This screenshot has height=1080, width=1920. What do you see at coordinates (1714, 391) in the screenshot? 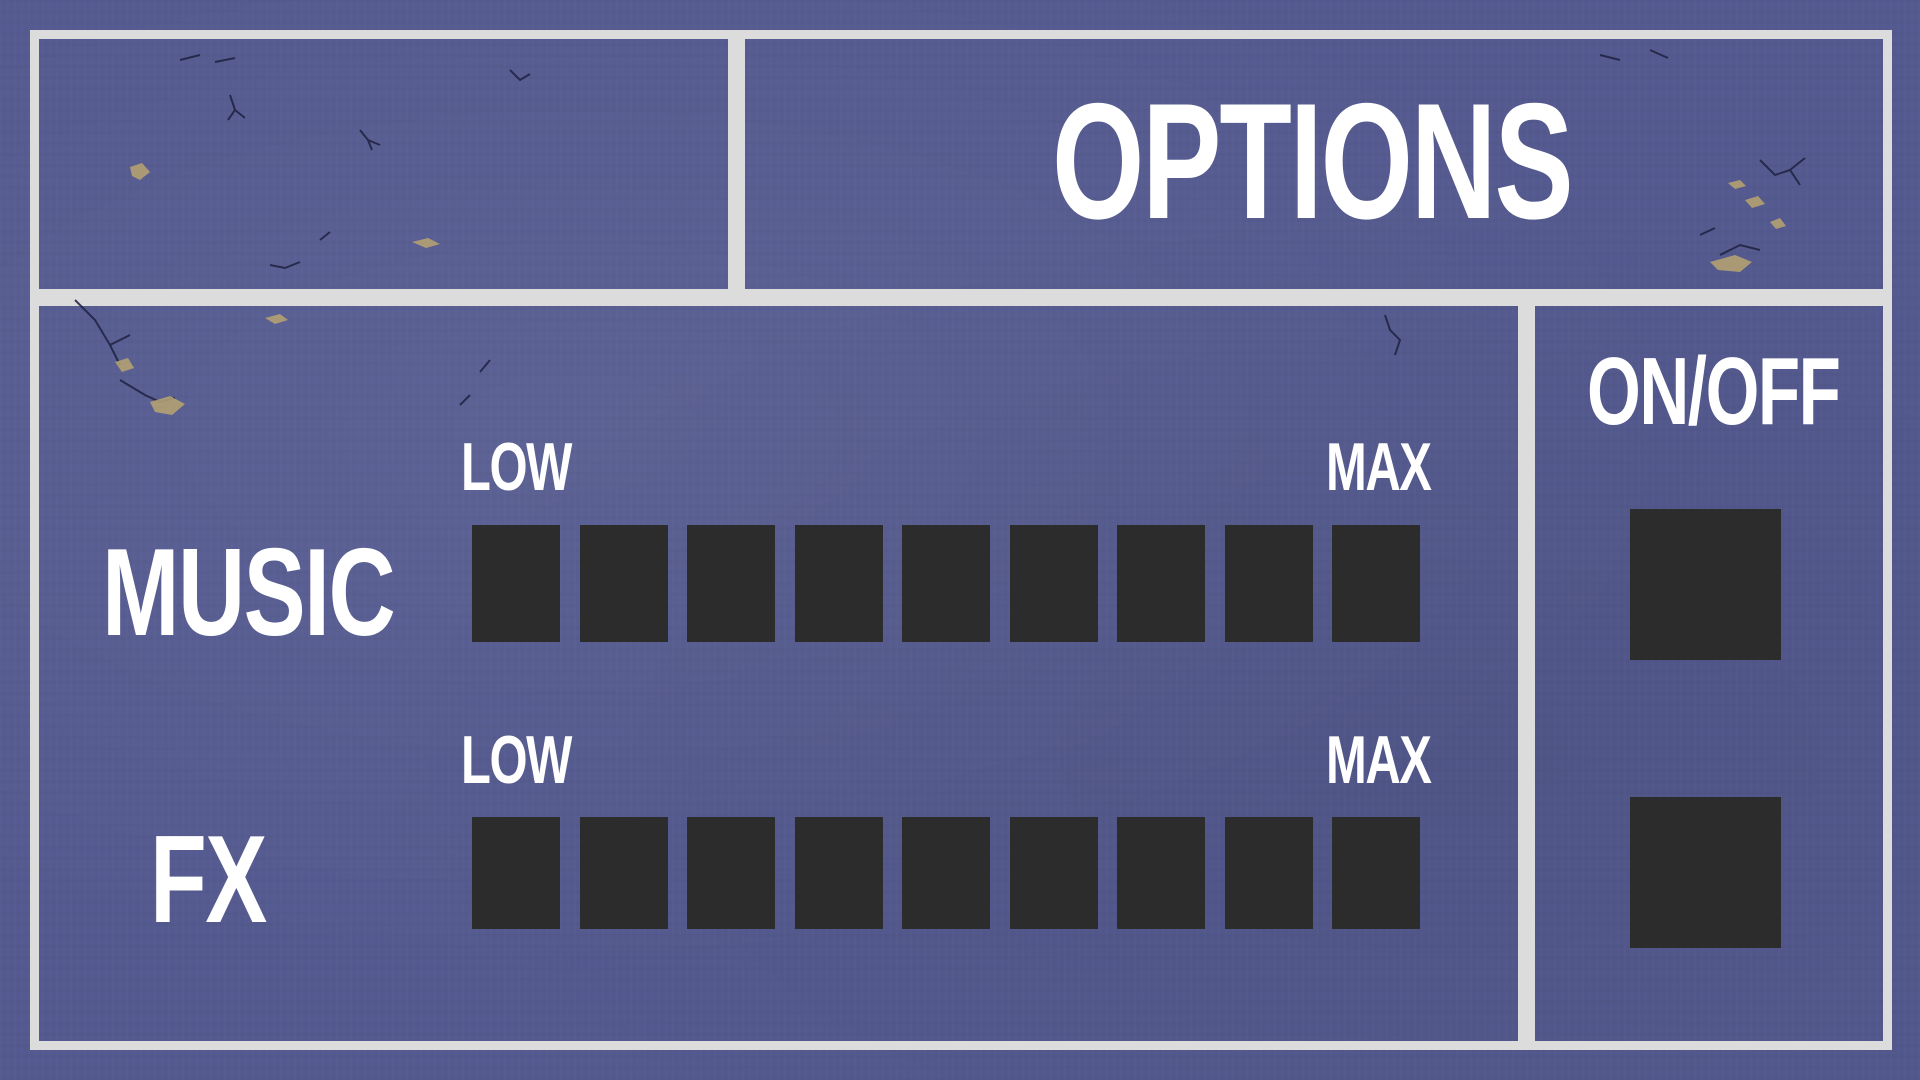
I see `on-off-heading: ON/OFF` at bounding box center [1714, 391].